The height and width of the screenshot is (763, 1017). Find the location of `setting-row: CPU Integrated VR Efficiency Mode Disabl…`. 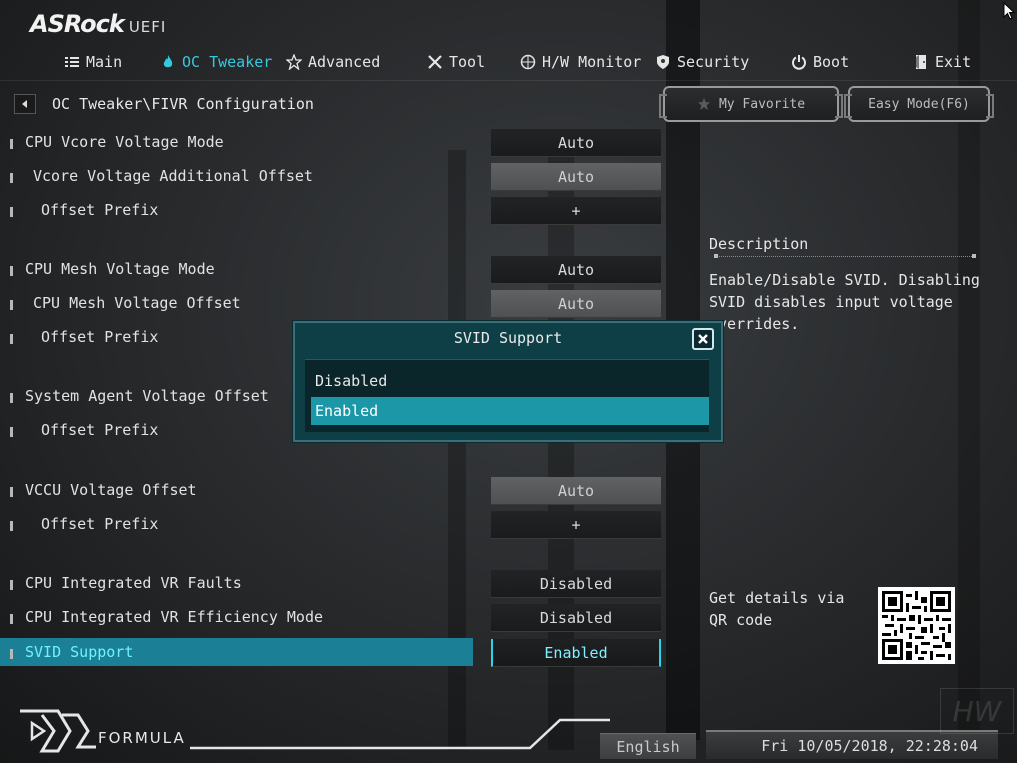

setting-row: CPU Integrated VR Efficiency Mode Disabl… is located at coordinates (335, 618).